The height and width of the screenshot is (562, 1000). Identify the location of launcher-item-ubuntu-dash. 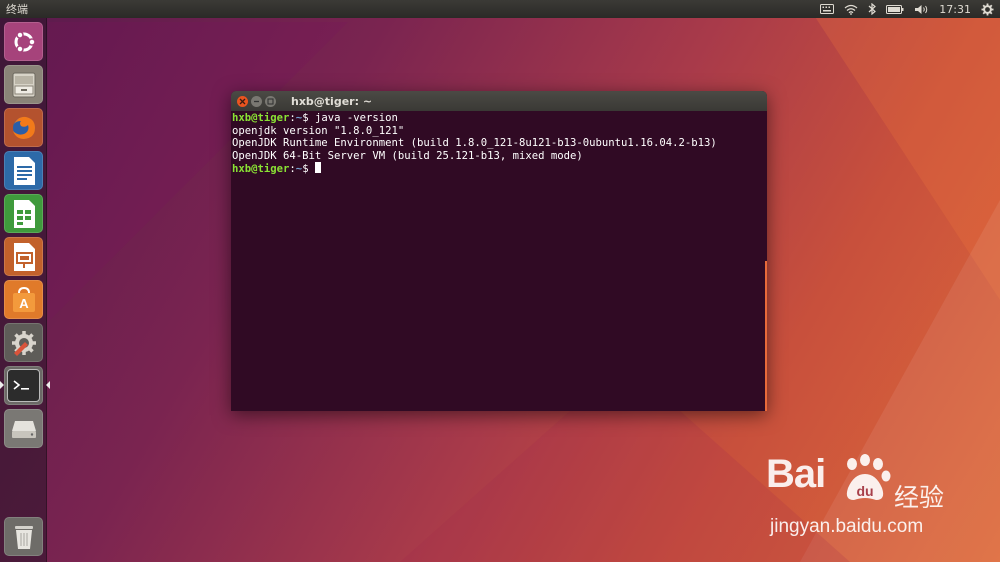
(23, 41).